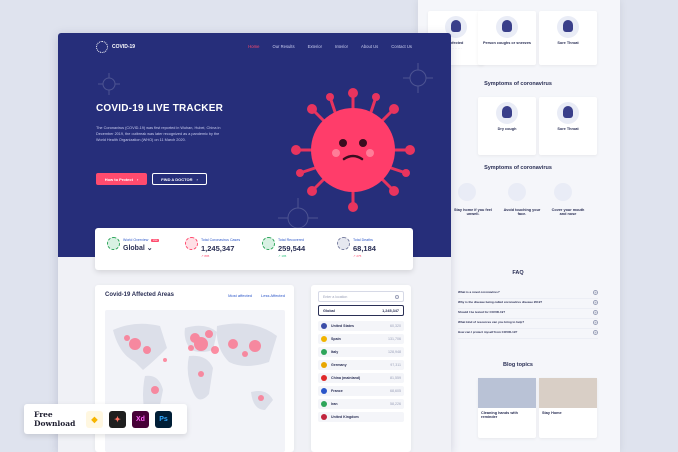  What do you see at coordinates (94, 419) in the screenshot?
I see `sketch-icon: ◆` at bounding box center [94, 419].